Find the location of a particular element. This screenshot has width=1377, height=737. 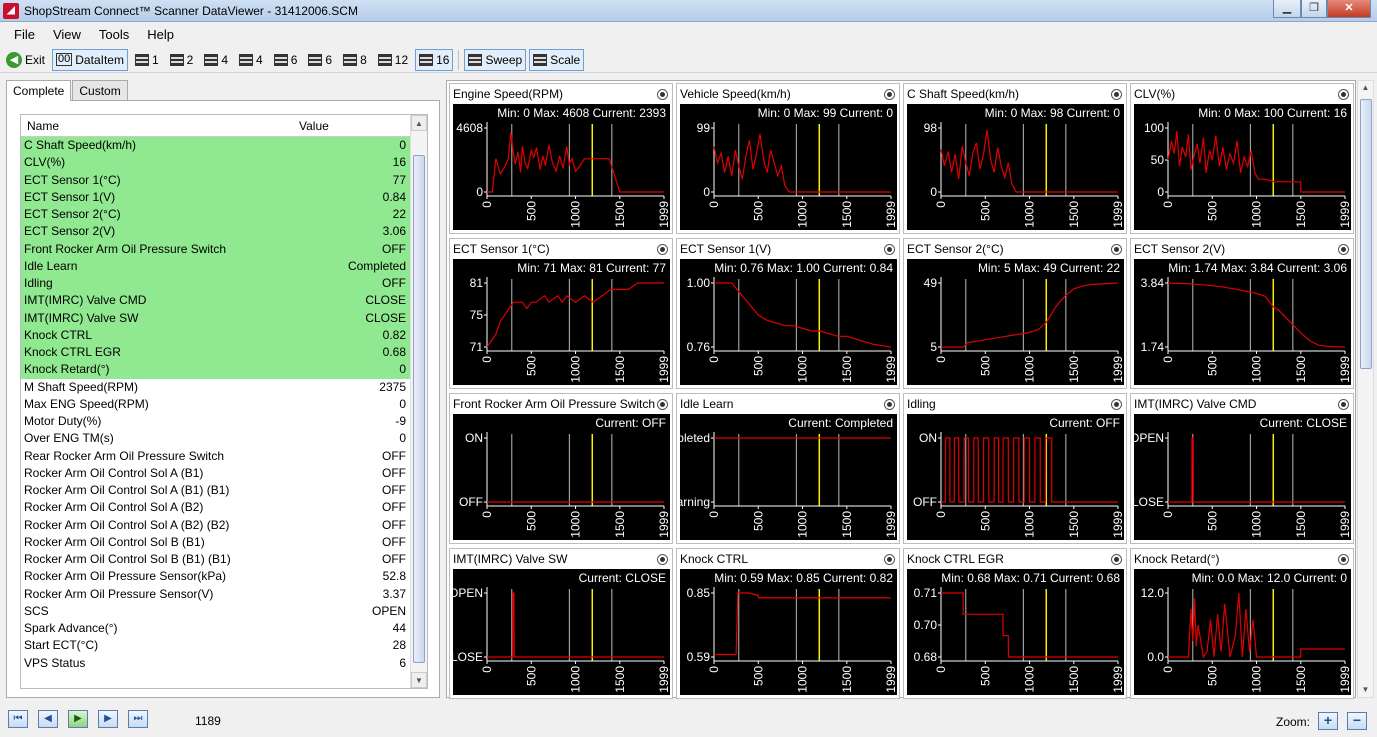

layout-6b-button: 6 is located at coordinates (320, 60).